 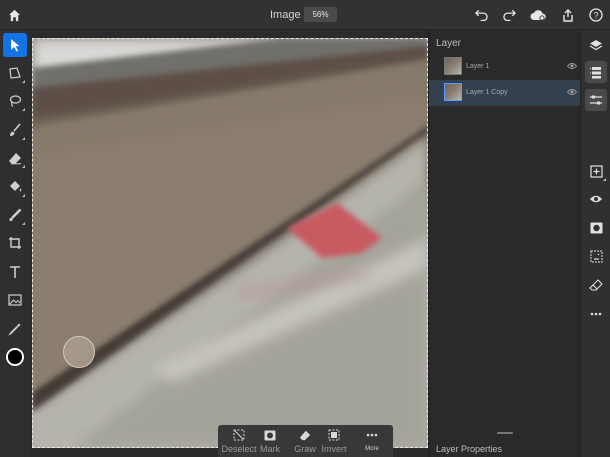 I want to click on add-layer-icon, so click(x=596, y=171).